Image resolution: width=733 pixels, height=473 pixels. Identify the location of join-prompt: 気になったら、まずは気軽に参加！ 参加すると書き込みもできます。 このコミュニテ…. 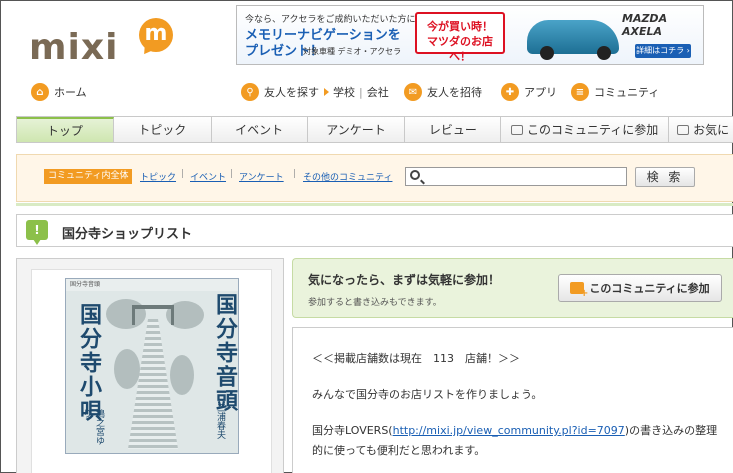
(512, 288).